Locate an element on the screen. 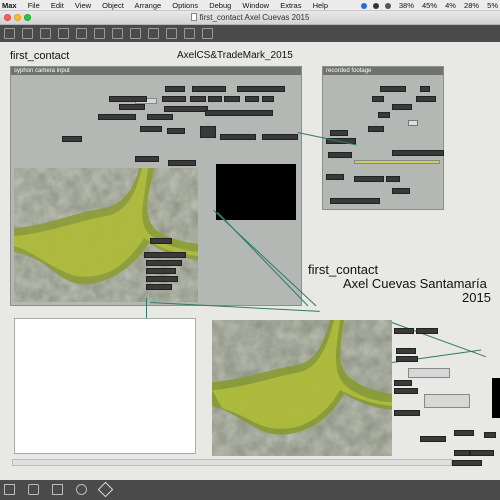 Image resolution: width=500 pixels, height=500 pixels. lock-icon is located at coordinates (9, 33).